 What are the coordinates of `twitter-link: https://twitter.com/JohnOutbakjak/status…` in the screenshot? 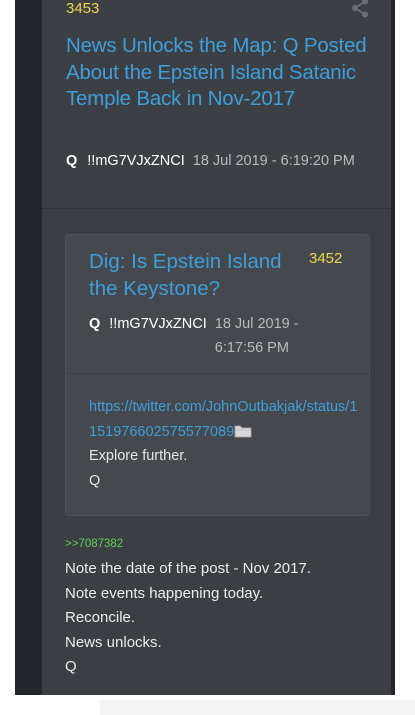 It's located at (223, 419).